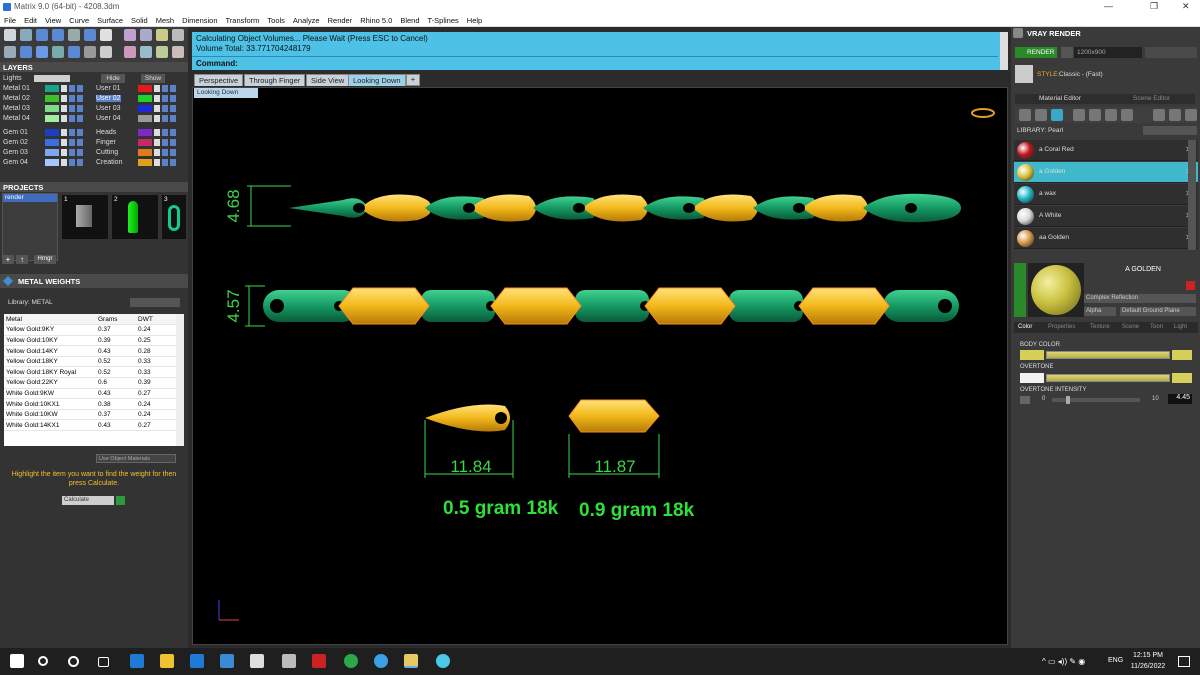 The image size is (1200, 675). Describe the element at coordinates (1096, 400) in the screenshot. I see `intensity-slider` at that location.